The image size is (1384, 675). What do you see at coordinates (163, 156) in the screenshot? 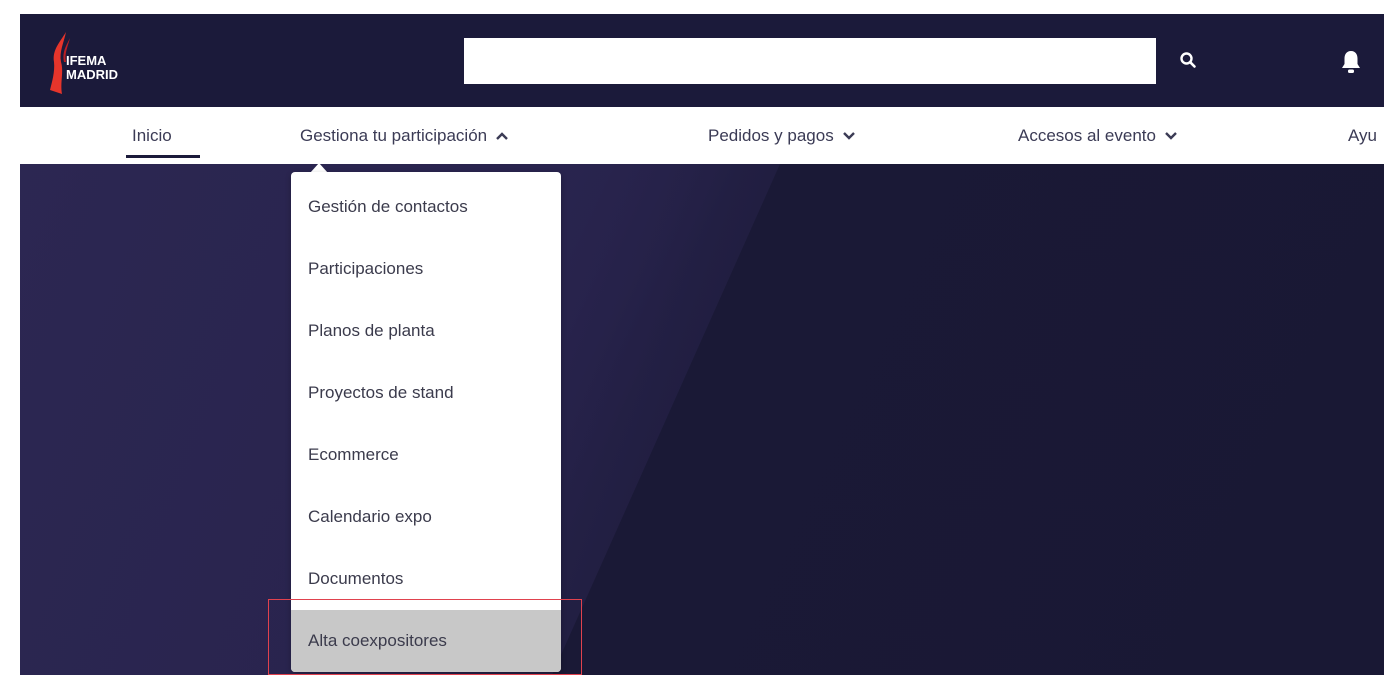
I see `active-tab-underline` at bounding box center [163, 156].